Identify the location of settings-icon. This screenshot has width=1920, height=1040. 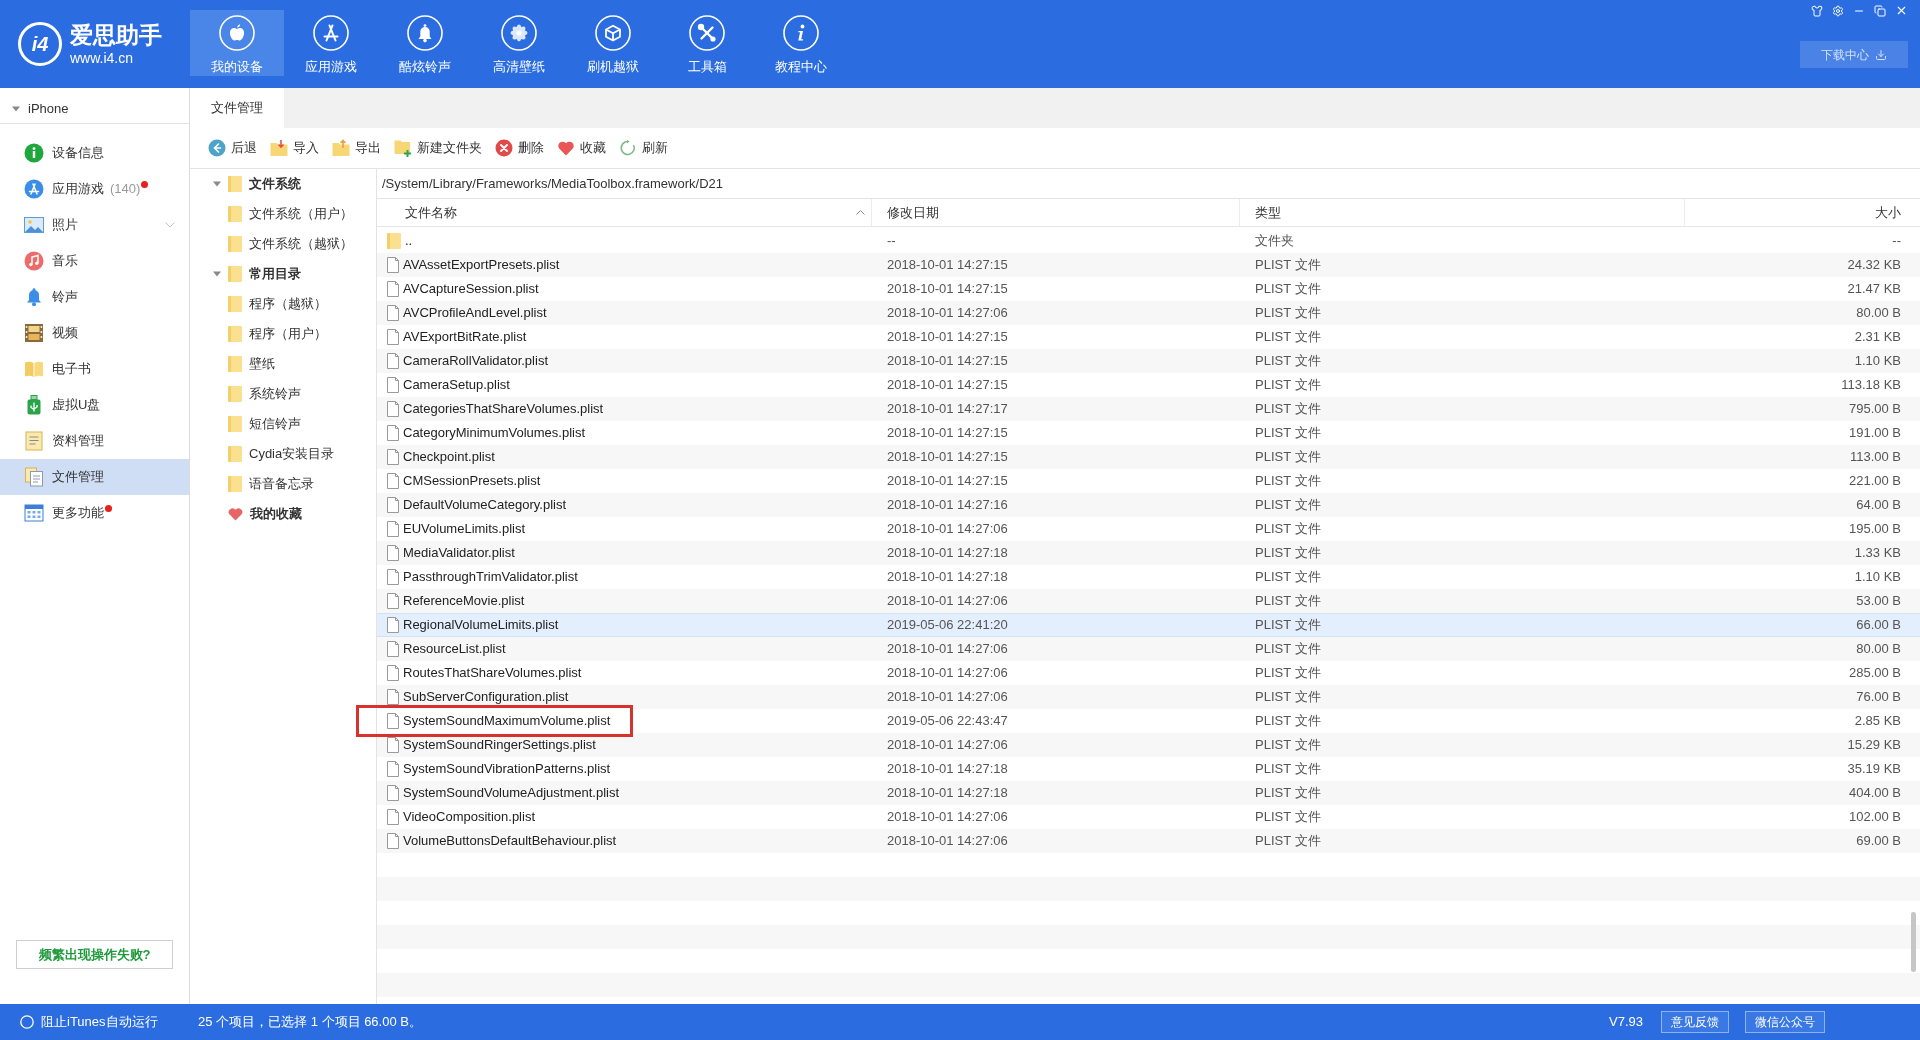
(1838, 10).